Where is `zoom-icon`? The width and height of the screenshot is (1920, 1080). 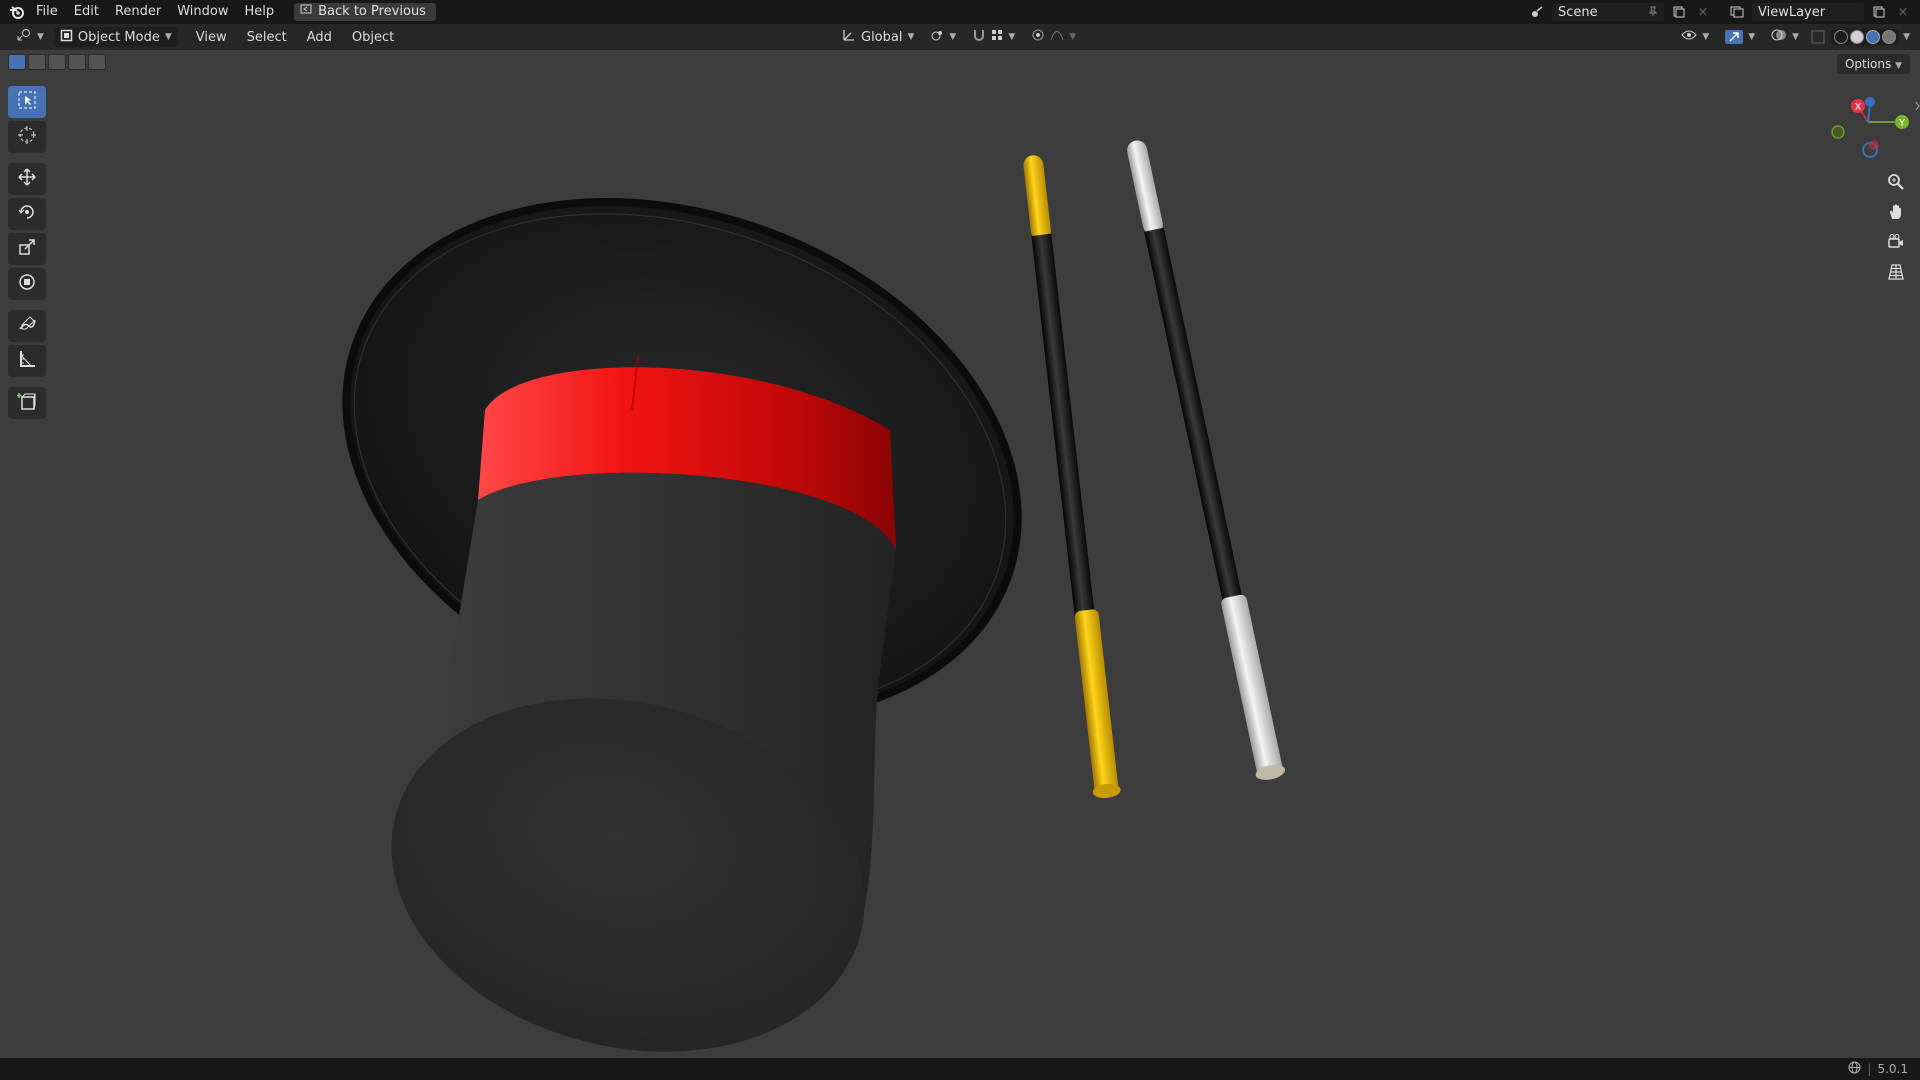 zoom-icon is located at coordinates (1896, 184).